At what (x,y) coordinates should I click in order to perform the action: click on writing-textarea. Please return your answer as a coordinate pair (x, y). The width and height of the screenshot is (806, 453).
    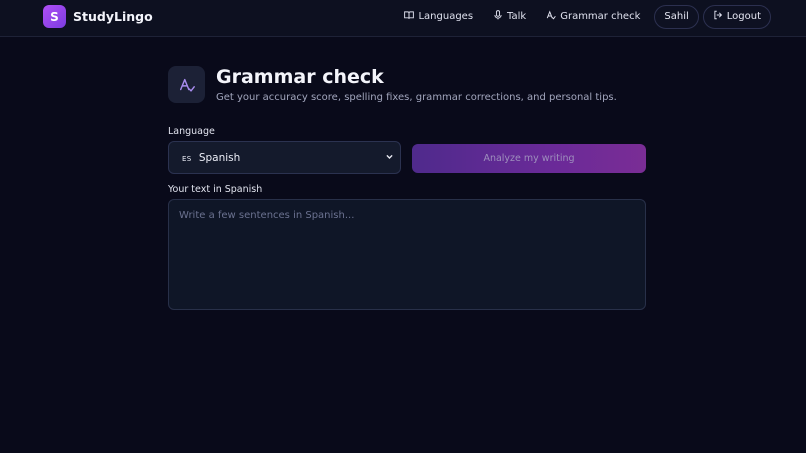
    Looking at the image, I should click on (407, 254).